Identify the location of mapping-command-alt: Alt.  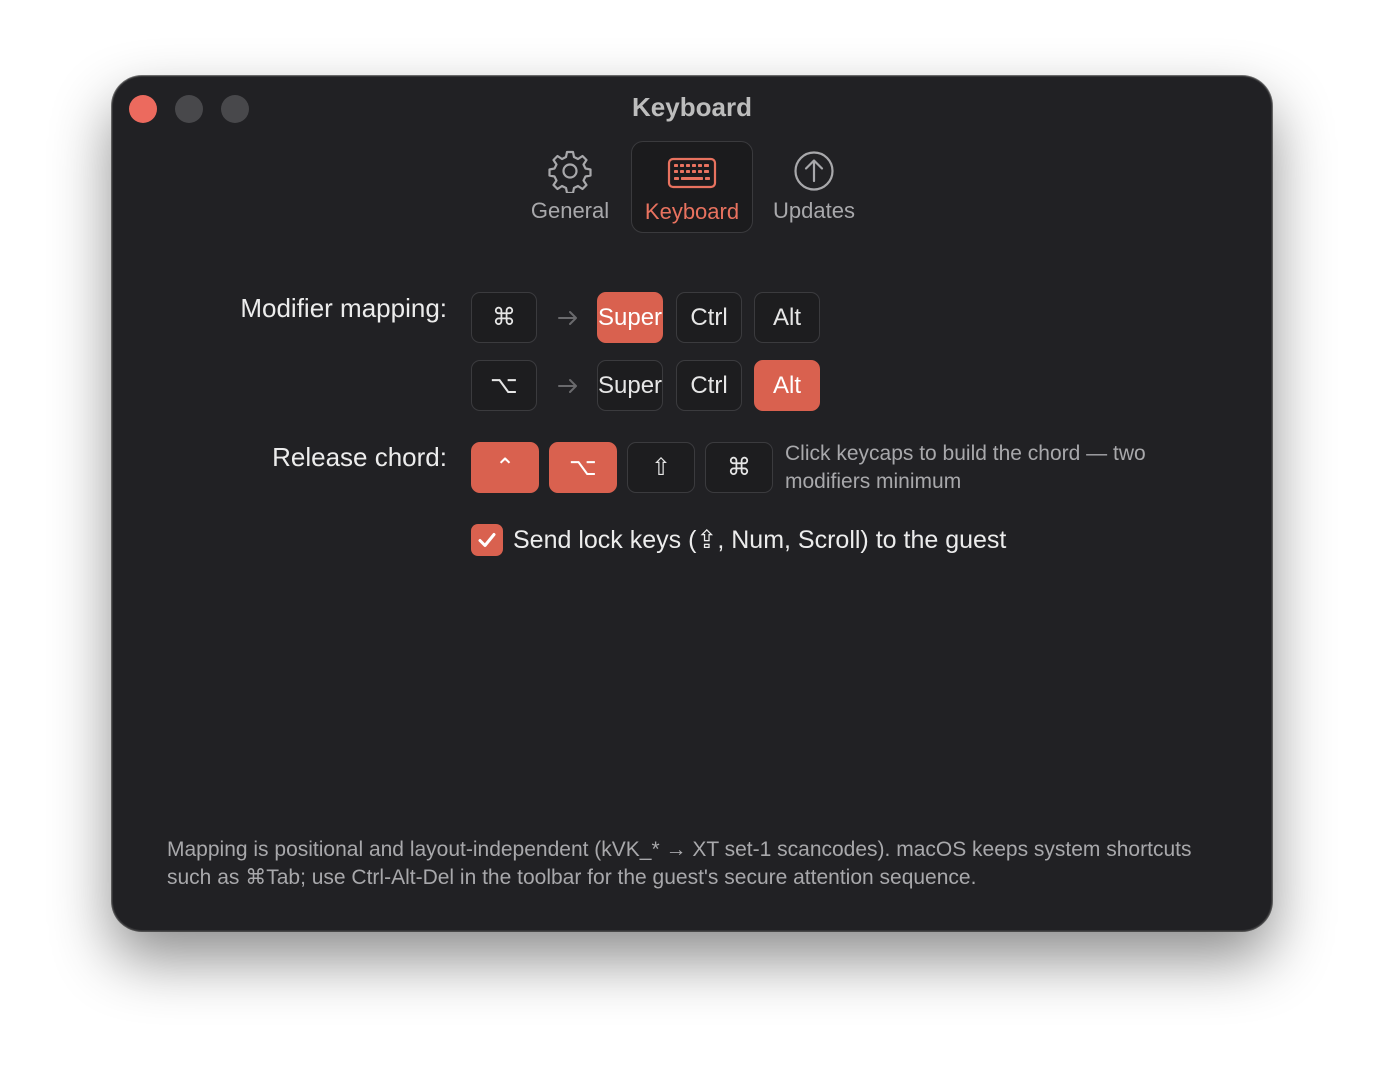
(787, 317).